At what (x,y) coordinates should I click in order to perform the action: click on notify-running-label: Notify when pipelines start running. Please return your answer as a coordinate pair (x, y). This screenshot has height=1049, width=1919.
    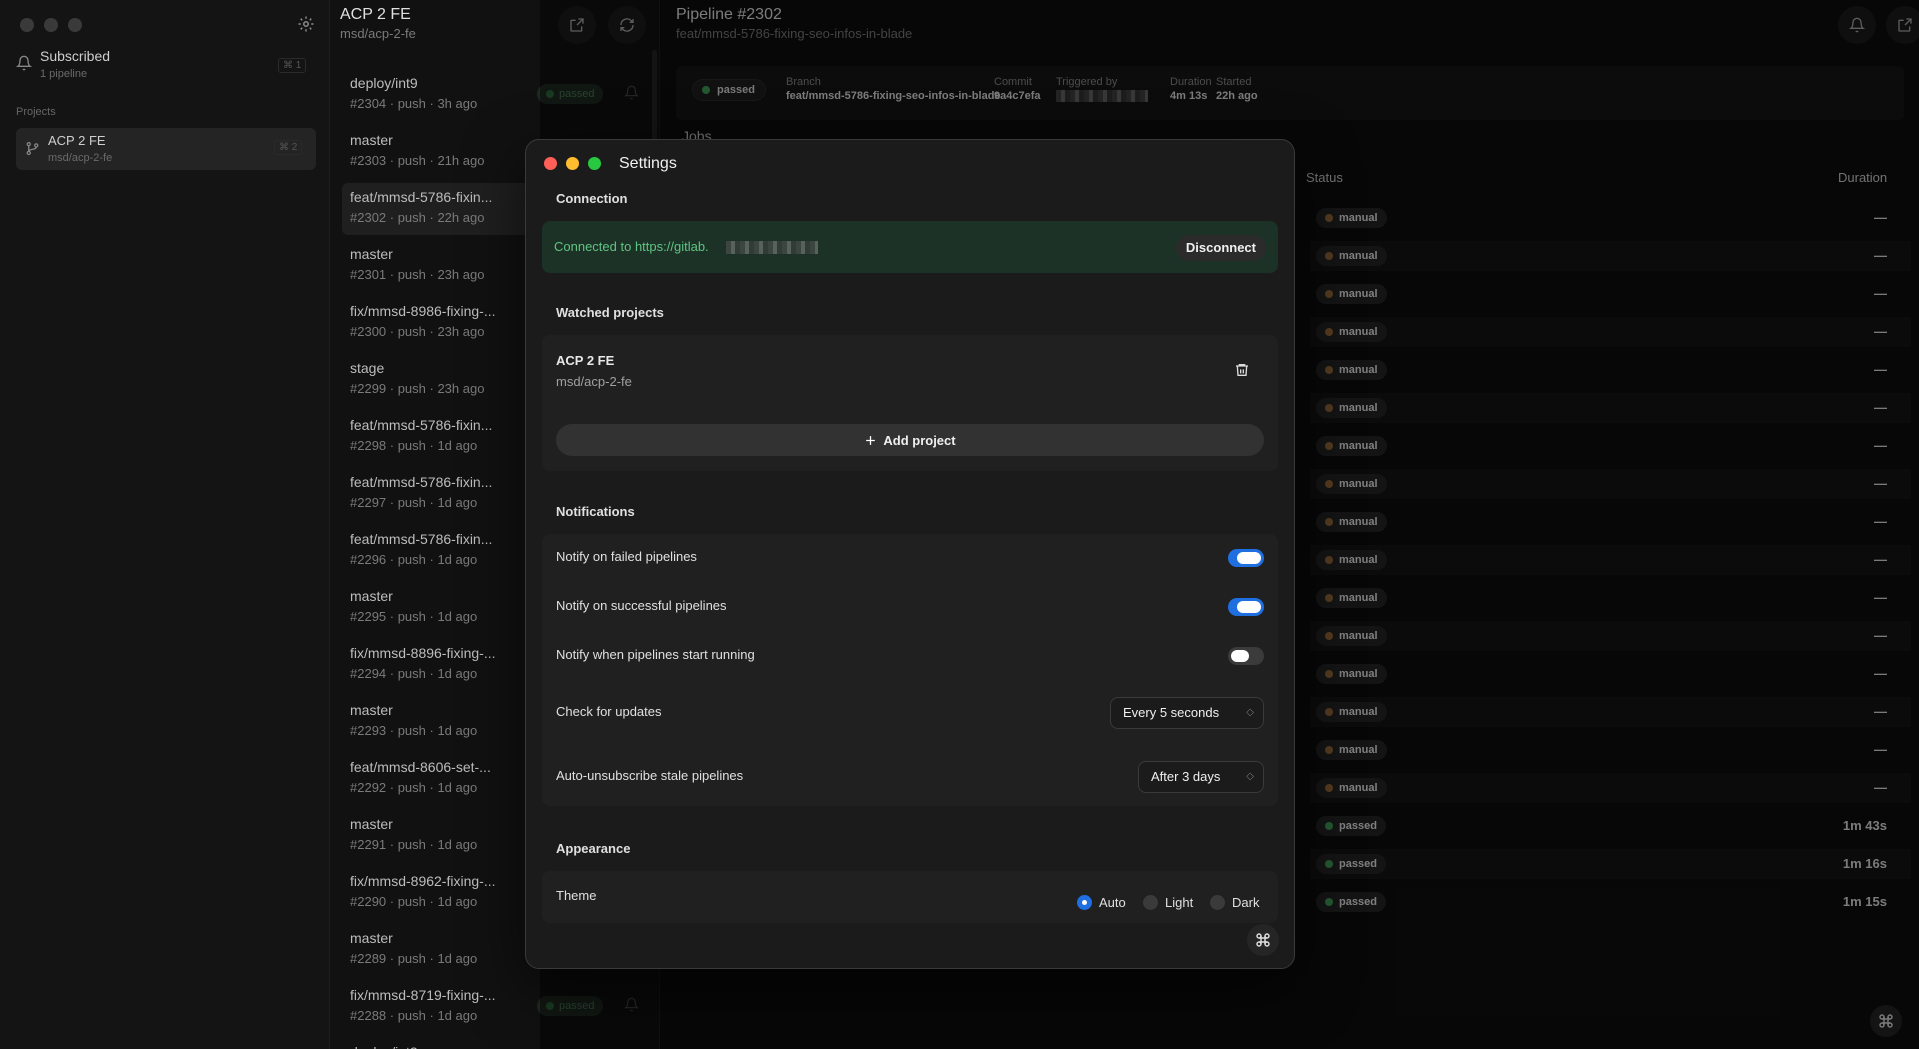
    Looking at the image, I should click on (655, 654).